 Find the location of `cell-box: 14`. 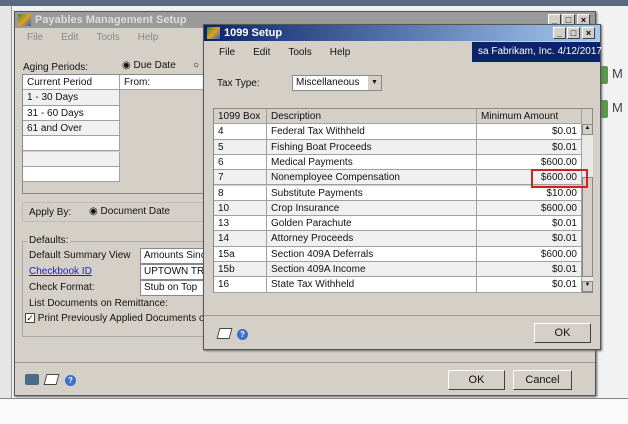

cell-box: 14 is located at coordinates (240, 239).